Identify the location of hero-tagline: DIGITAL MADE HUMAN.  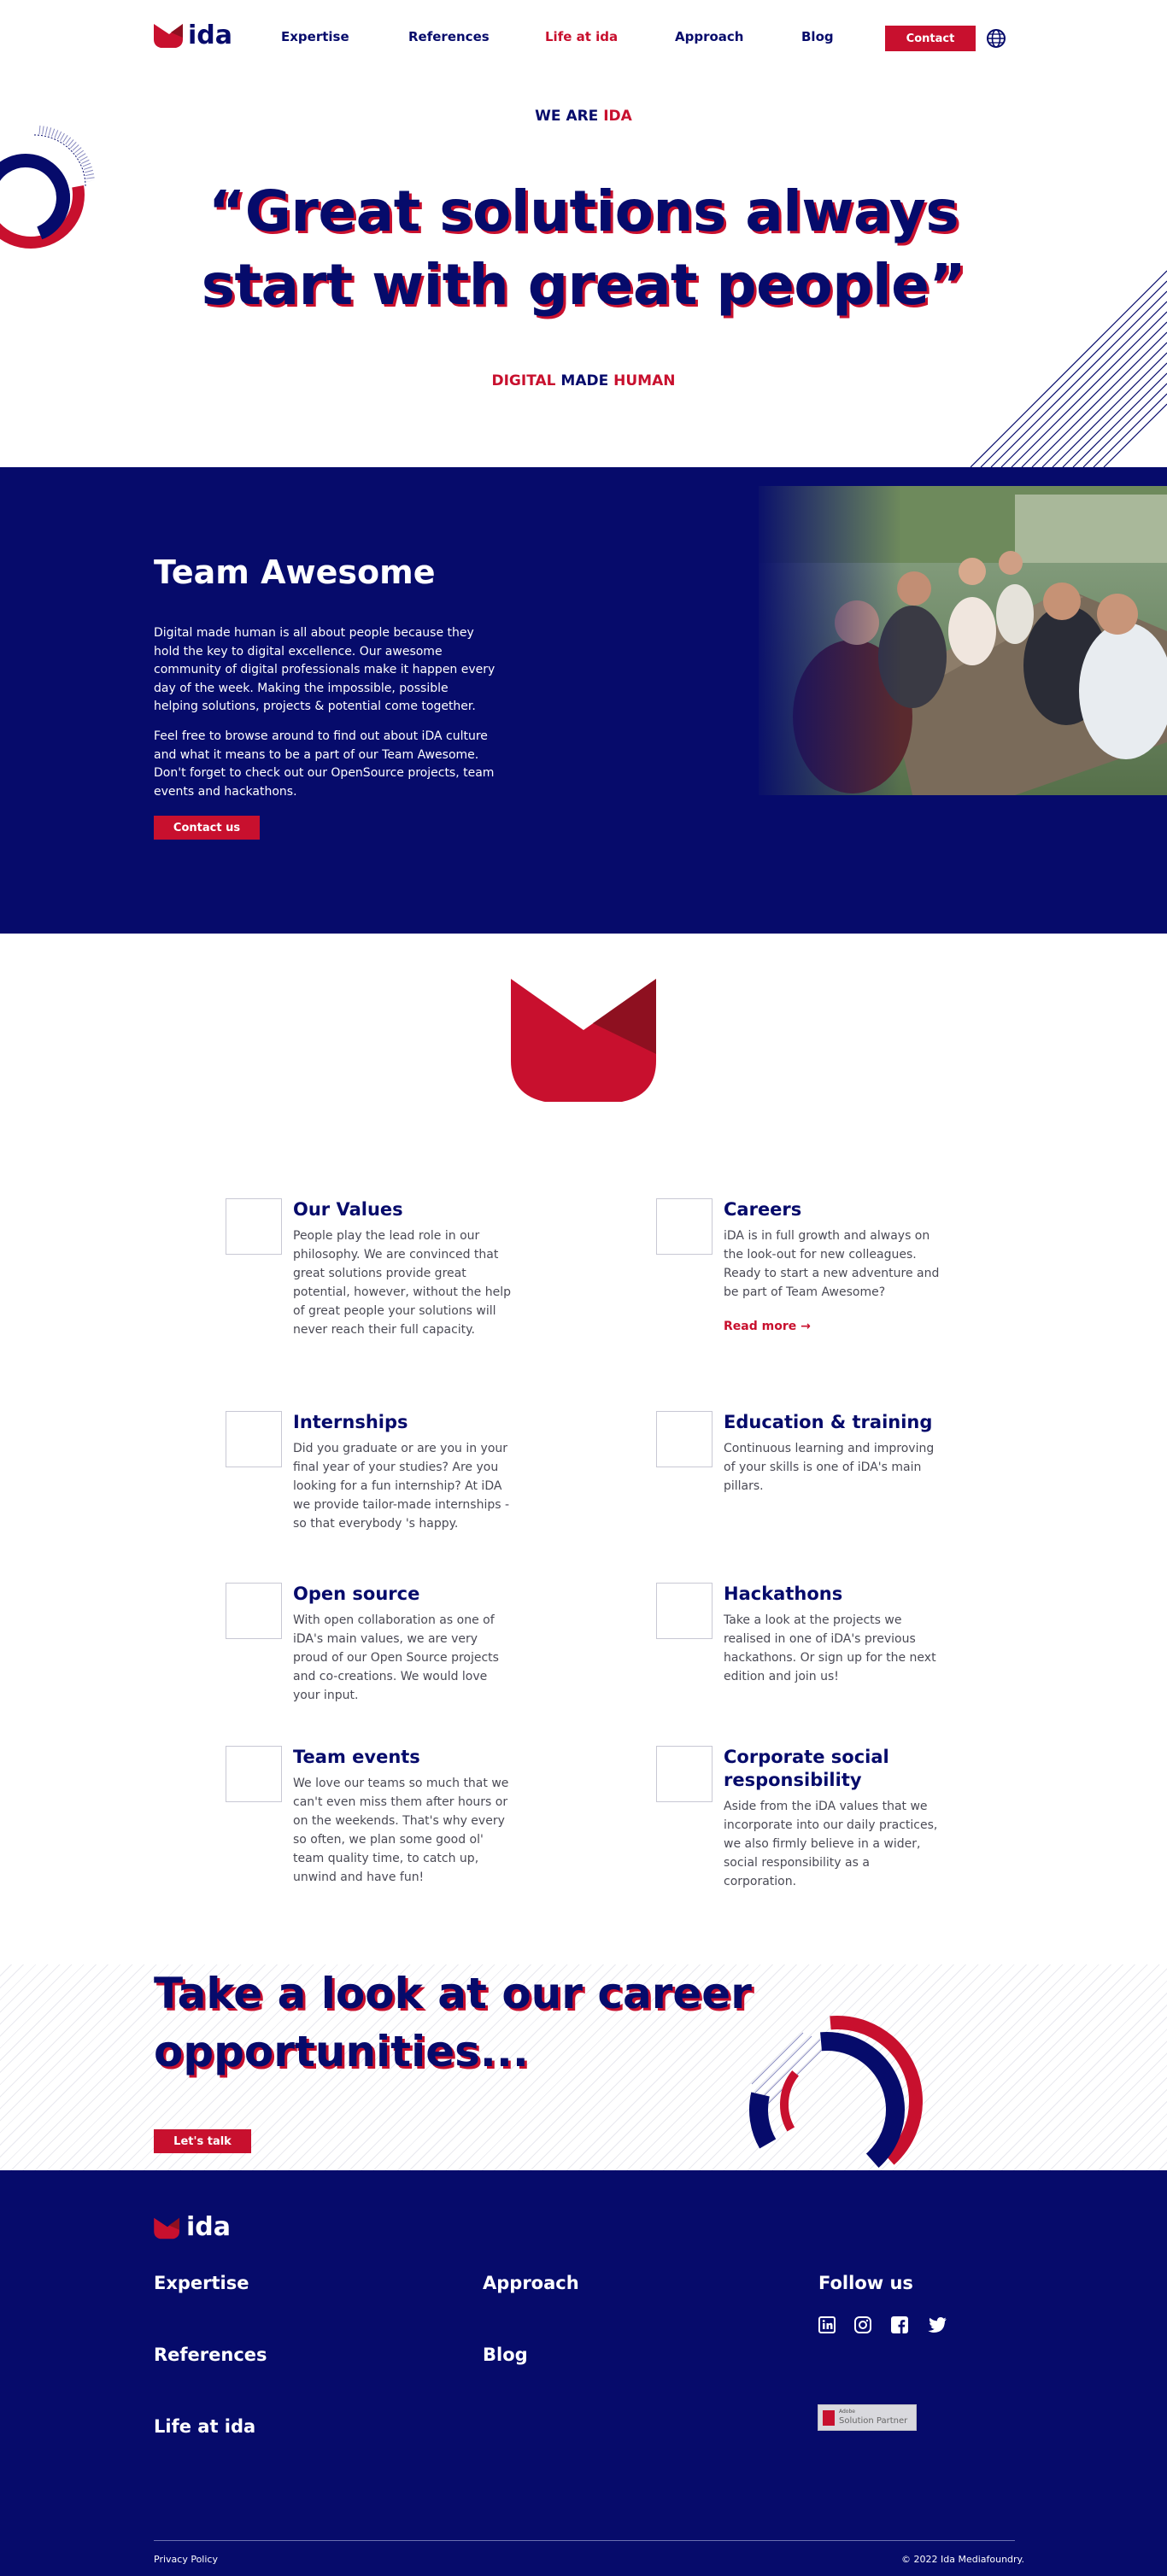
(583, 380).